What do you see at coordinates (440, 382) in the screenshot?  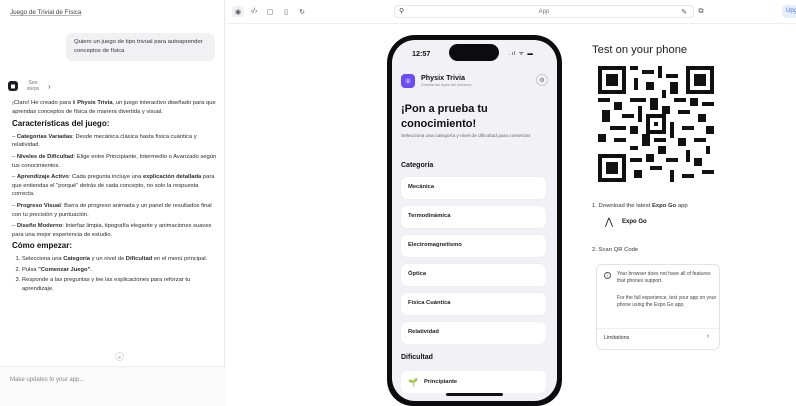 I see `difficulty-label: Principiante` at bounding box center [440, 382].